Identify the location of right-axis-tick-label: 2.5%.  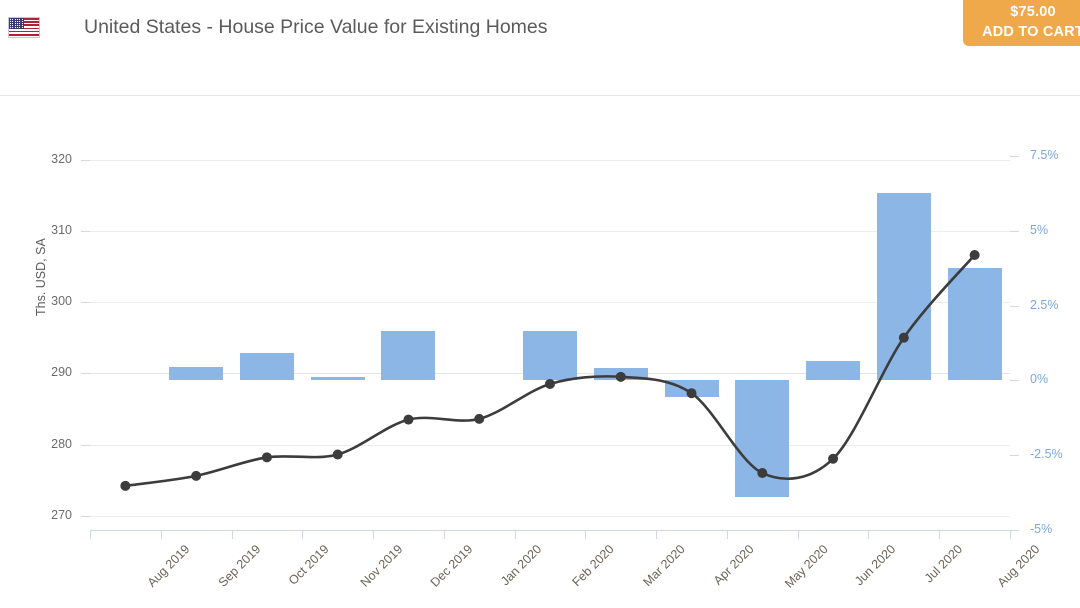
(1044, 304).